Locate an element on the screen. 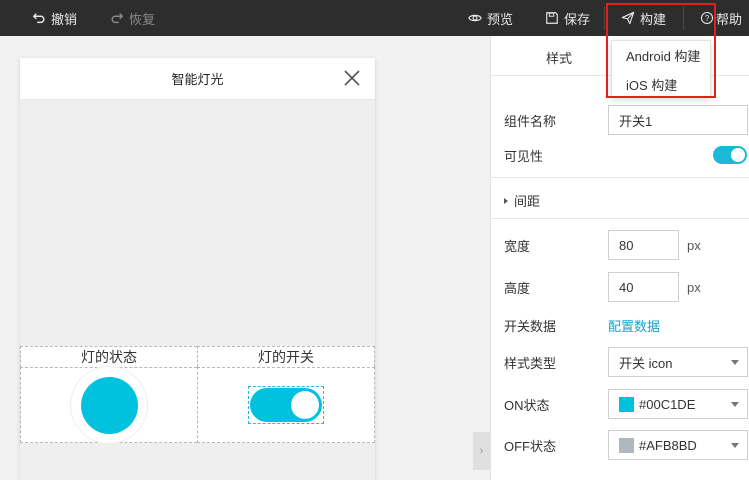  component-name-row: 组件名称 开关1 is located at coordinates (626, 120).